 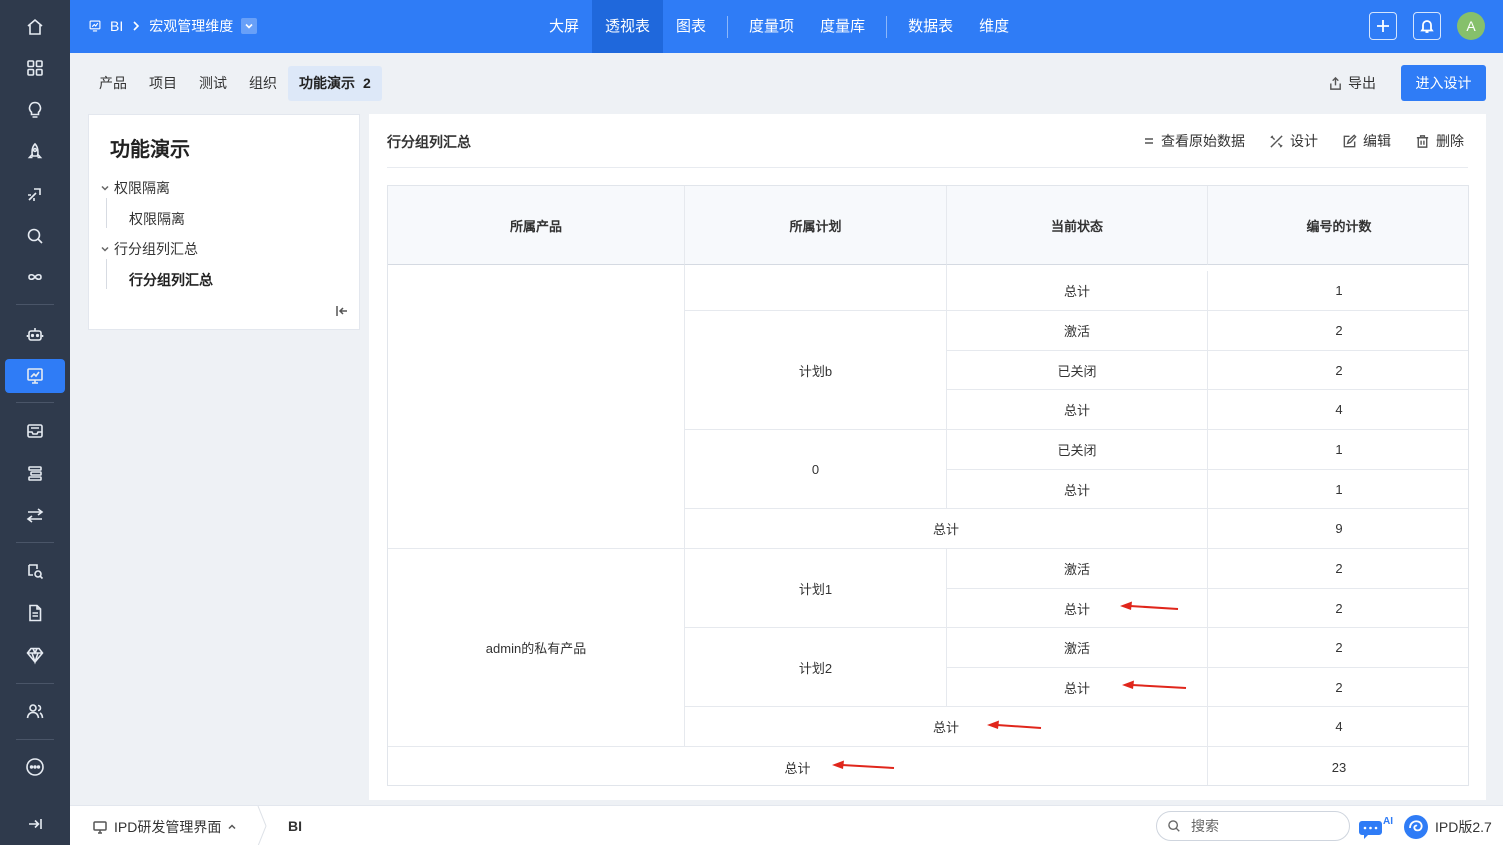 What do you see at coordinates (816, 225) in the screenshot?
I see `column-header-plan: 所属计划` at bounding box center [816, 225].